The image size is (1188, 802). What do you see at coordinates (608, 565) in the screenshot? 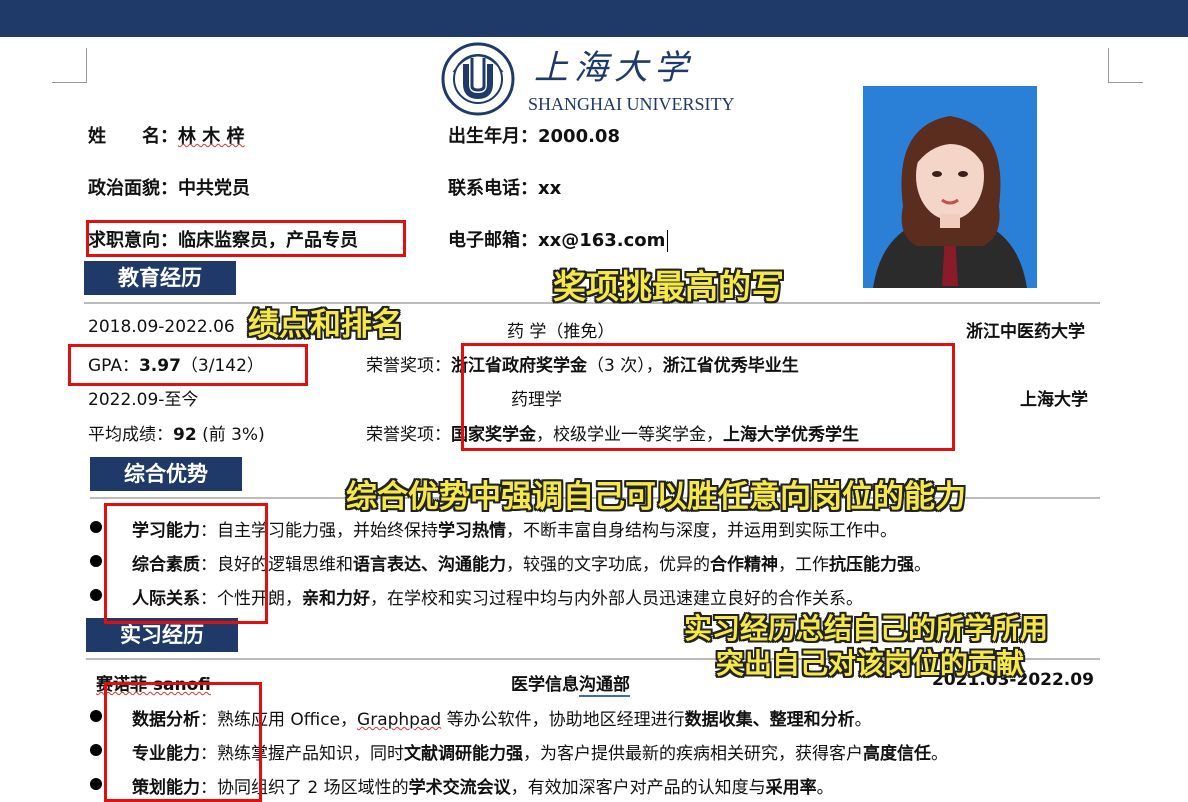
I see `advantage-text: ，较强的文字功底，优异的` at bounding box center [608, 565].